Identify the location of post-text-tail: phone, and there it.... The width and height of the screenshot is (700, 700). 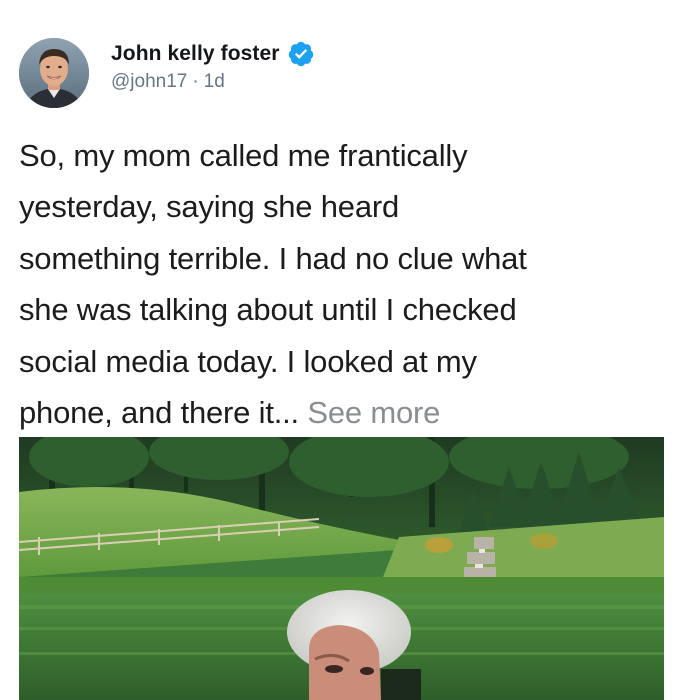
(159, 413).